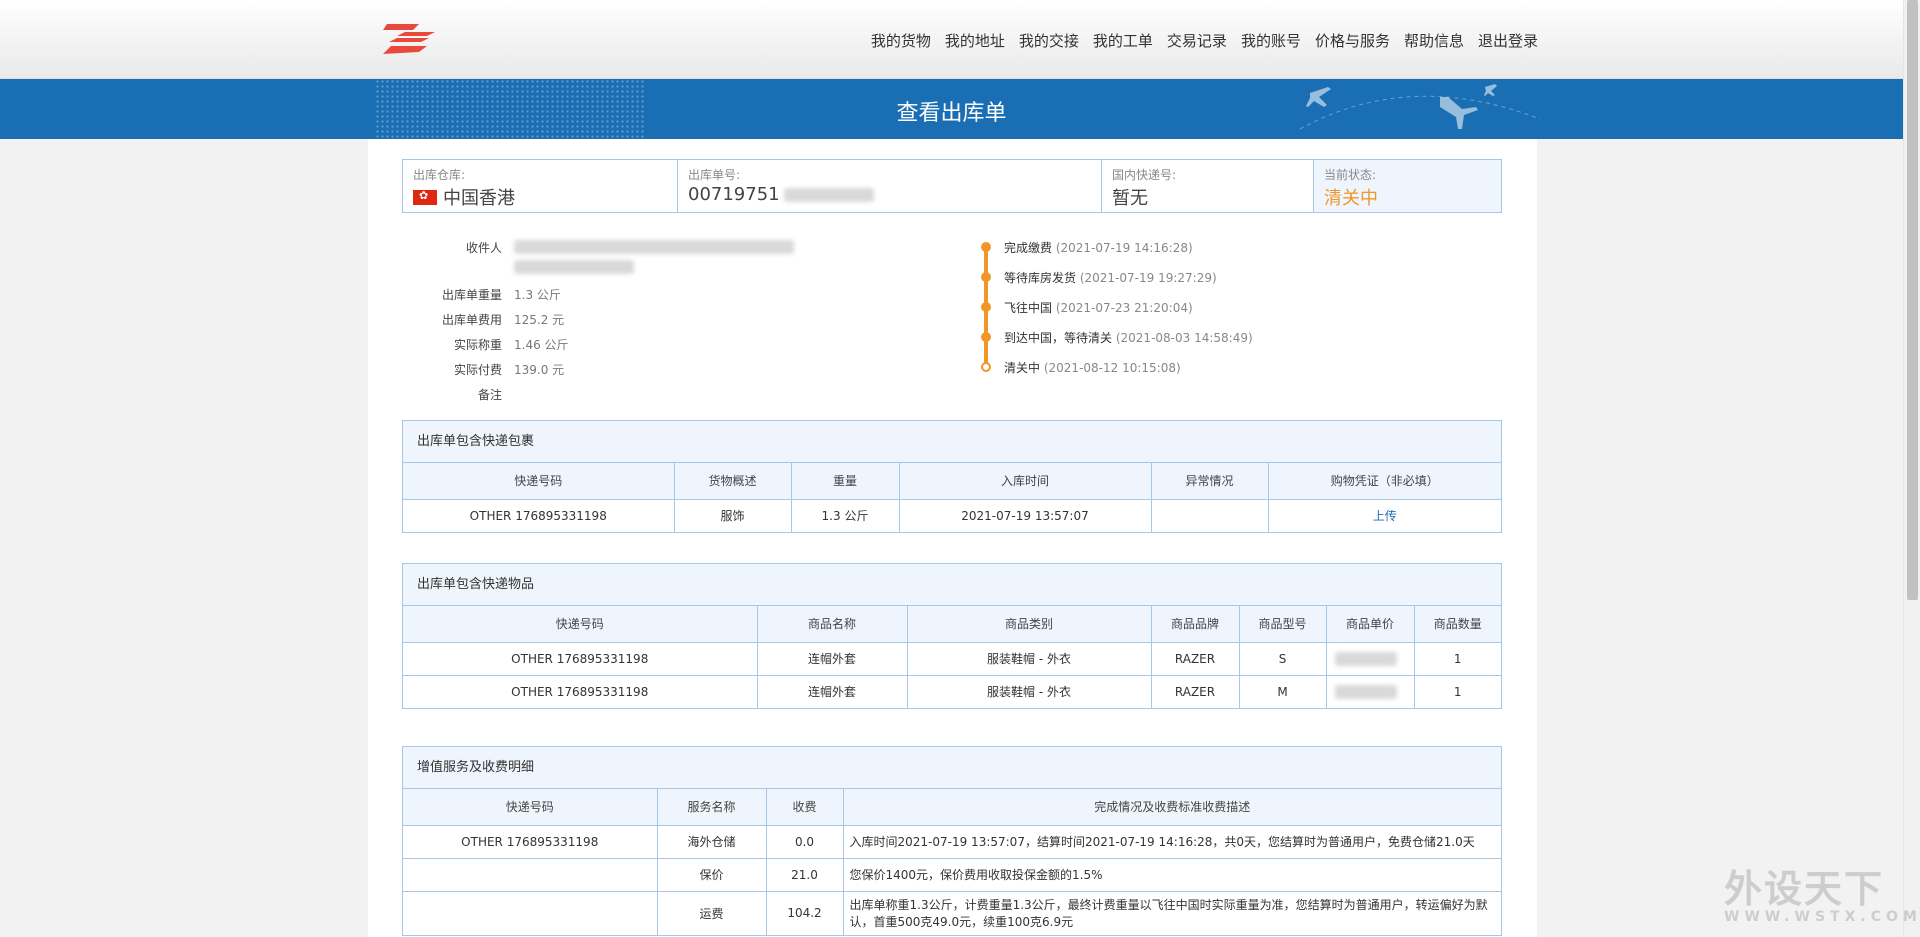 This screenshot has width=1920, height=937. I want to click on product-brand: RAZER, so click(1195, 691).